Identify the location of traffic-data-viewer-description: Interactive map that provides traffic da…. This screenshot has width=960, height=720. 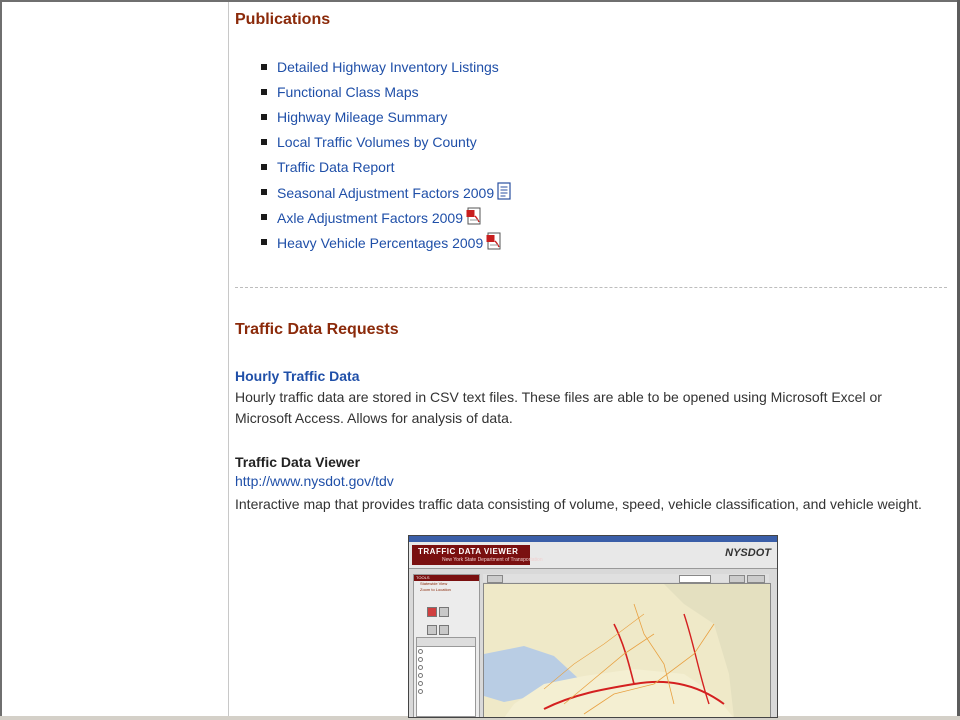
(578, 504).